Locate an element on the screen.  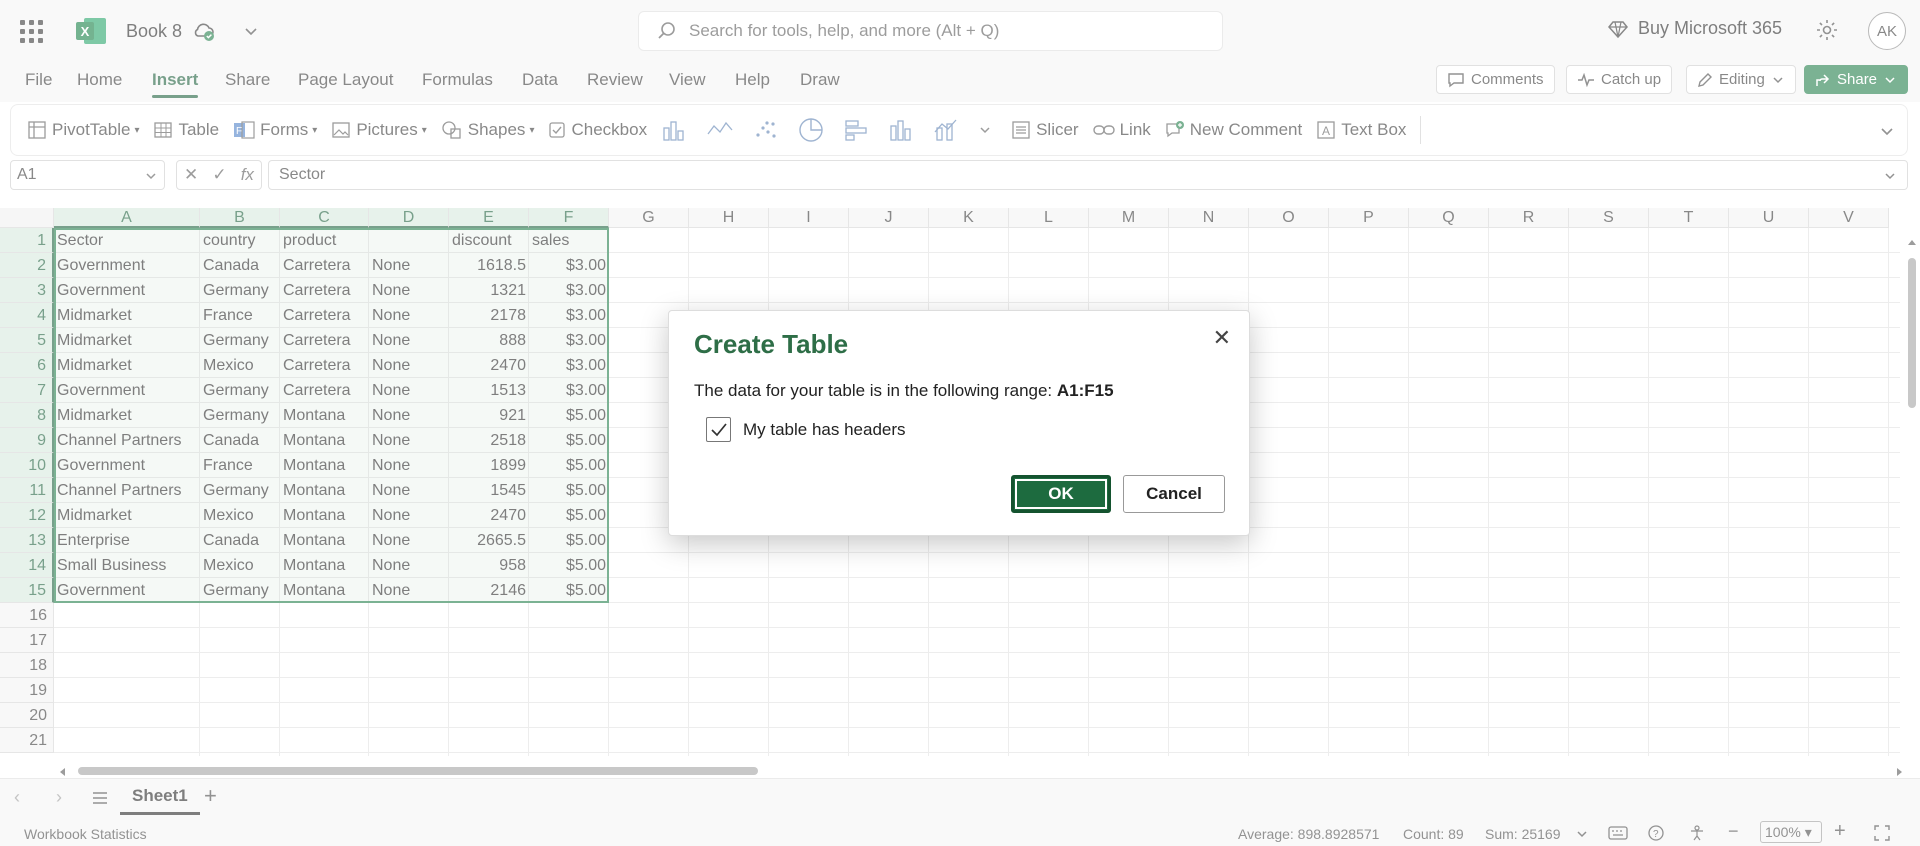
dialog-title: Create Table is located at coordinates (771, 344).